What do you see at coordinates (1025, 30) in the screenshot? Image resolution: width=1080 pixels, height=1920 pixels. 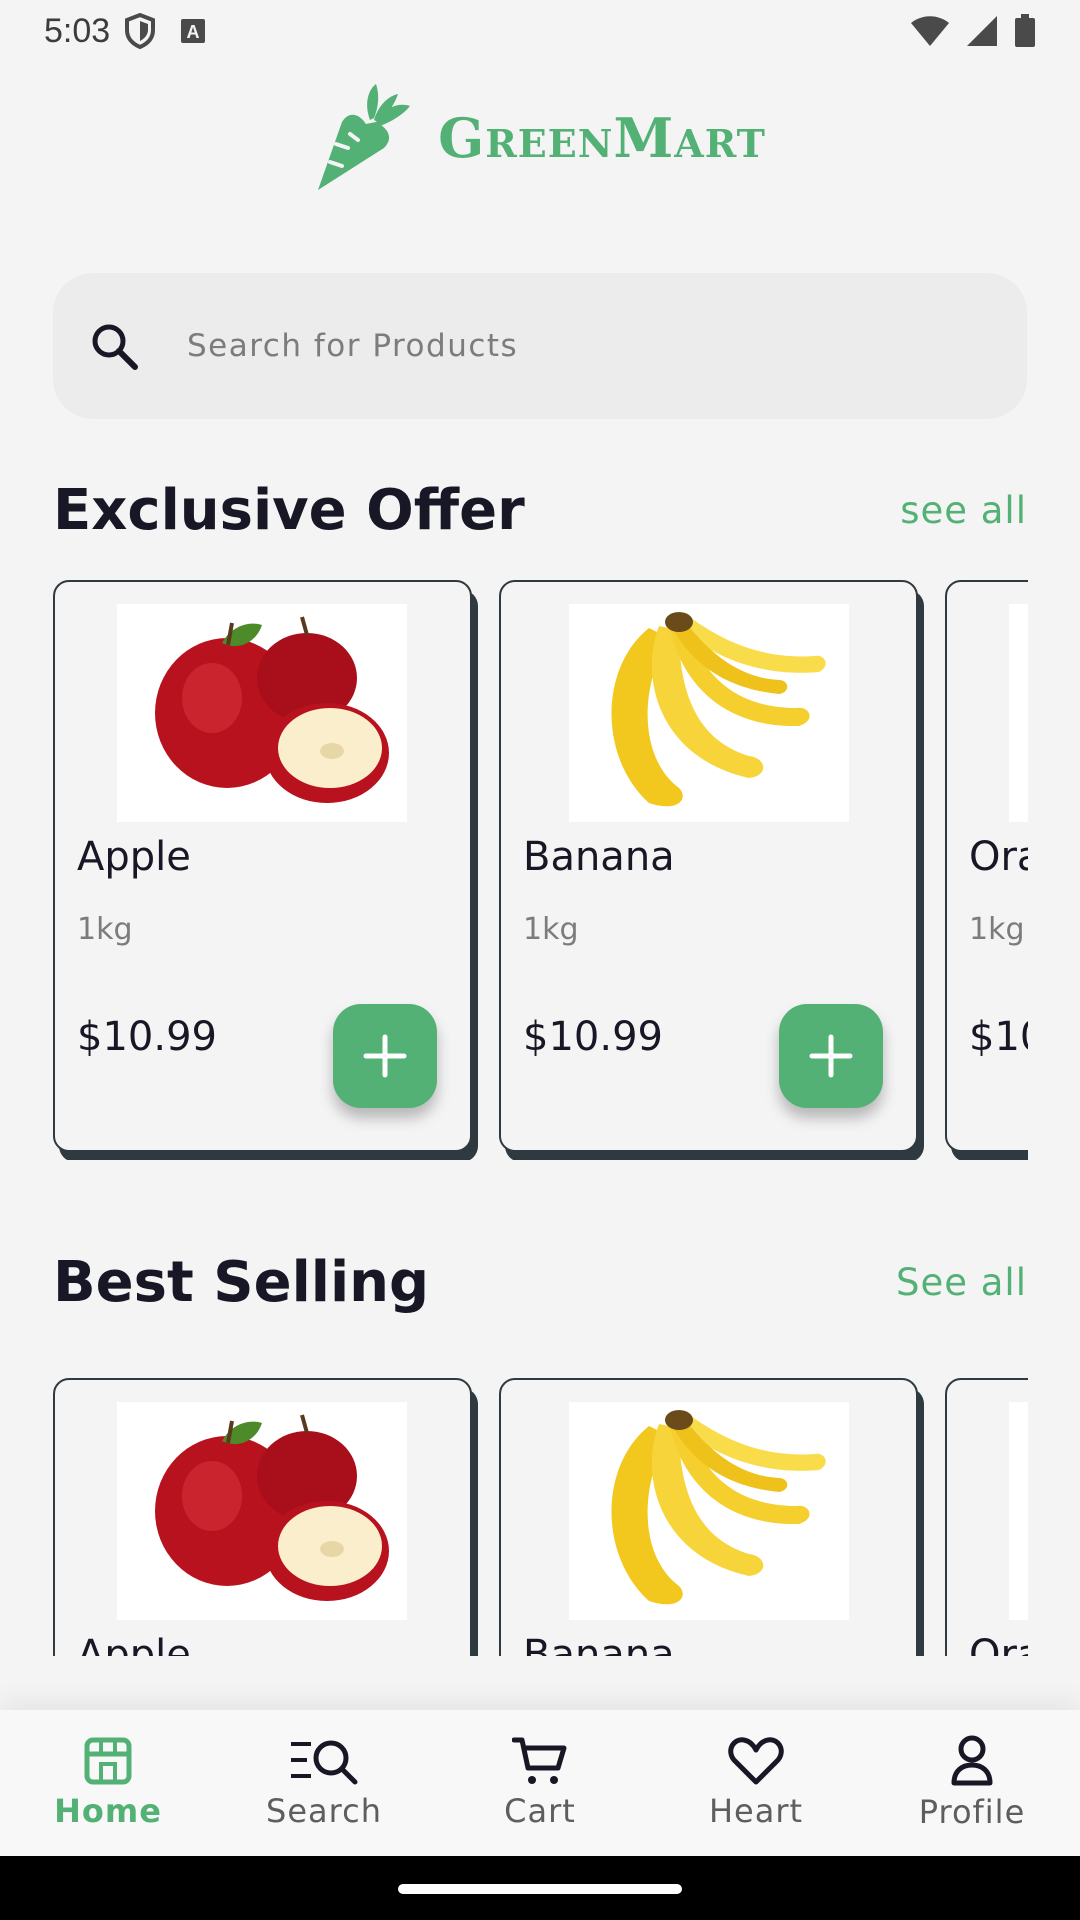 I see `battery-icon` at bounding box center [1025, 30].